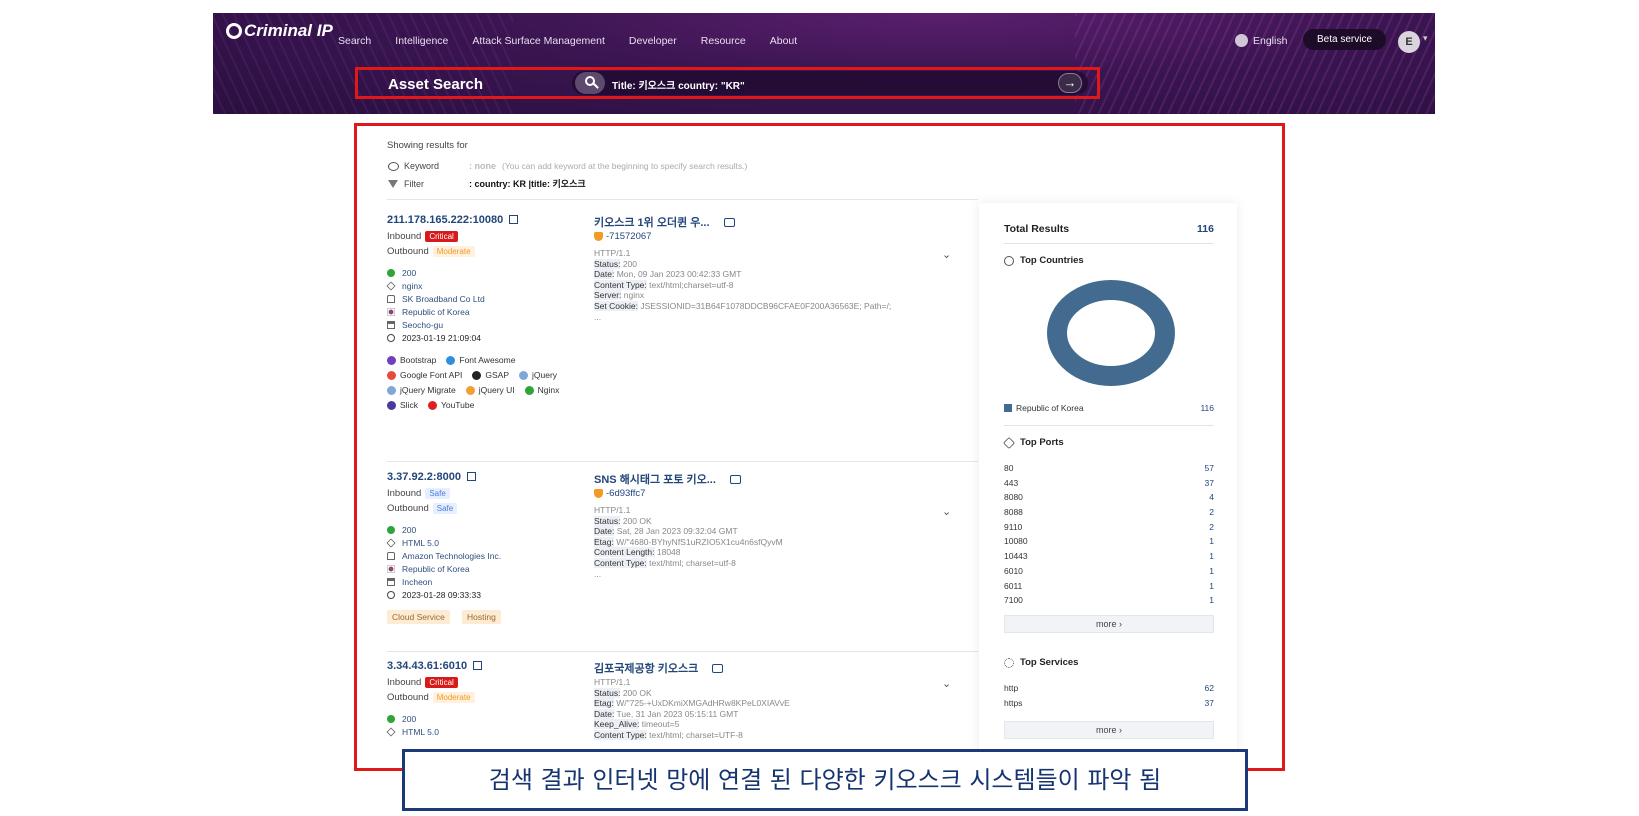  What do you see at coordinates (415, 325) in the screenshot?
I see `meta-city: Seocho-gu` at bounding box center [415, 325].